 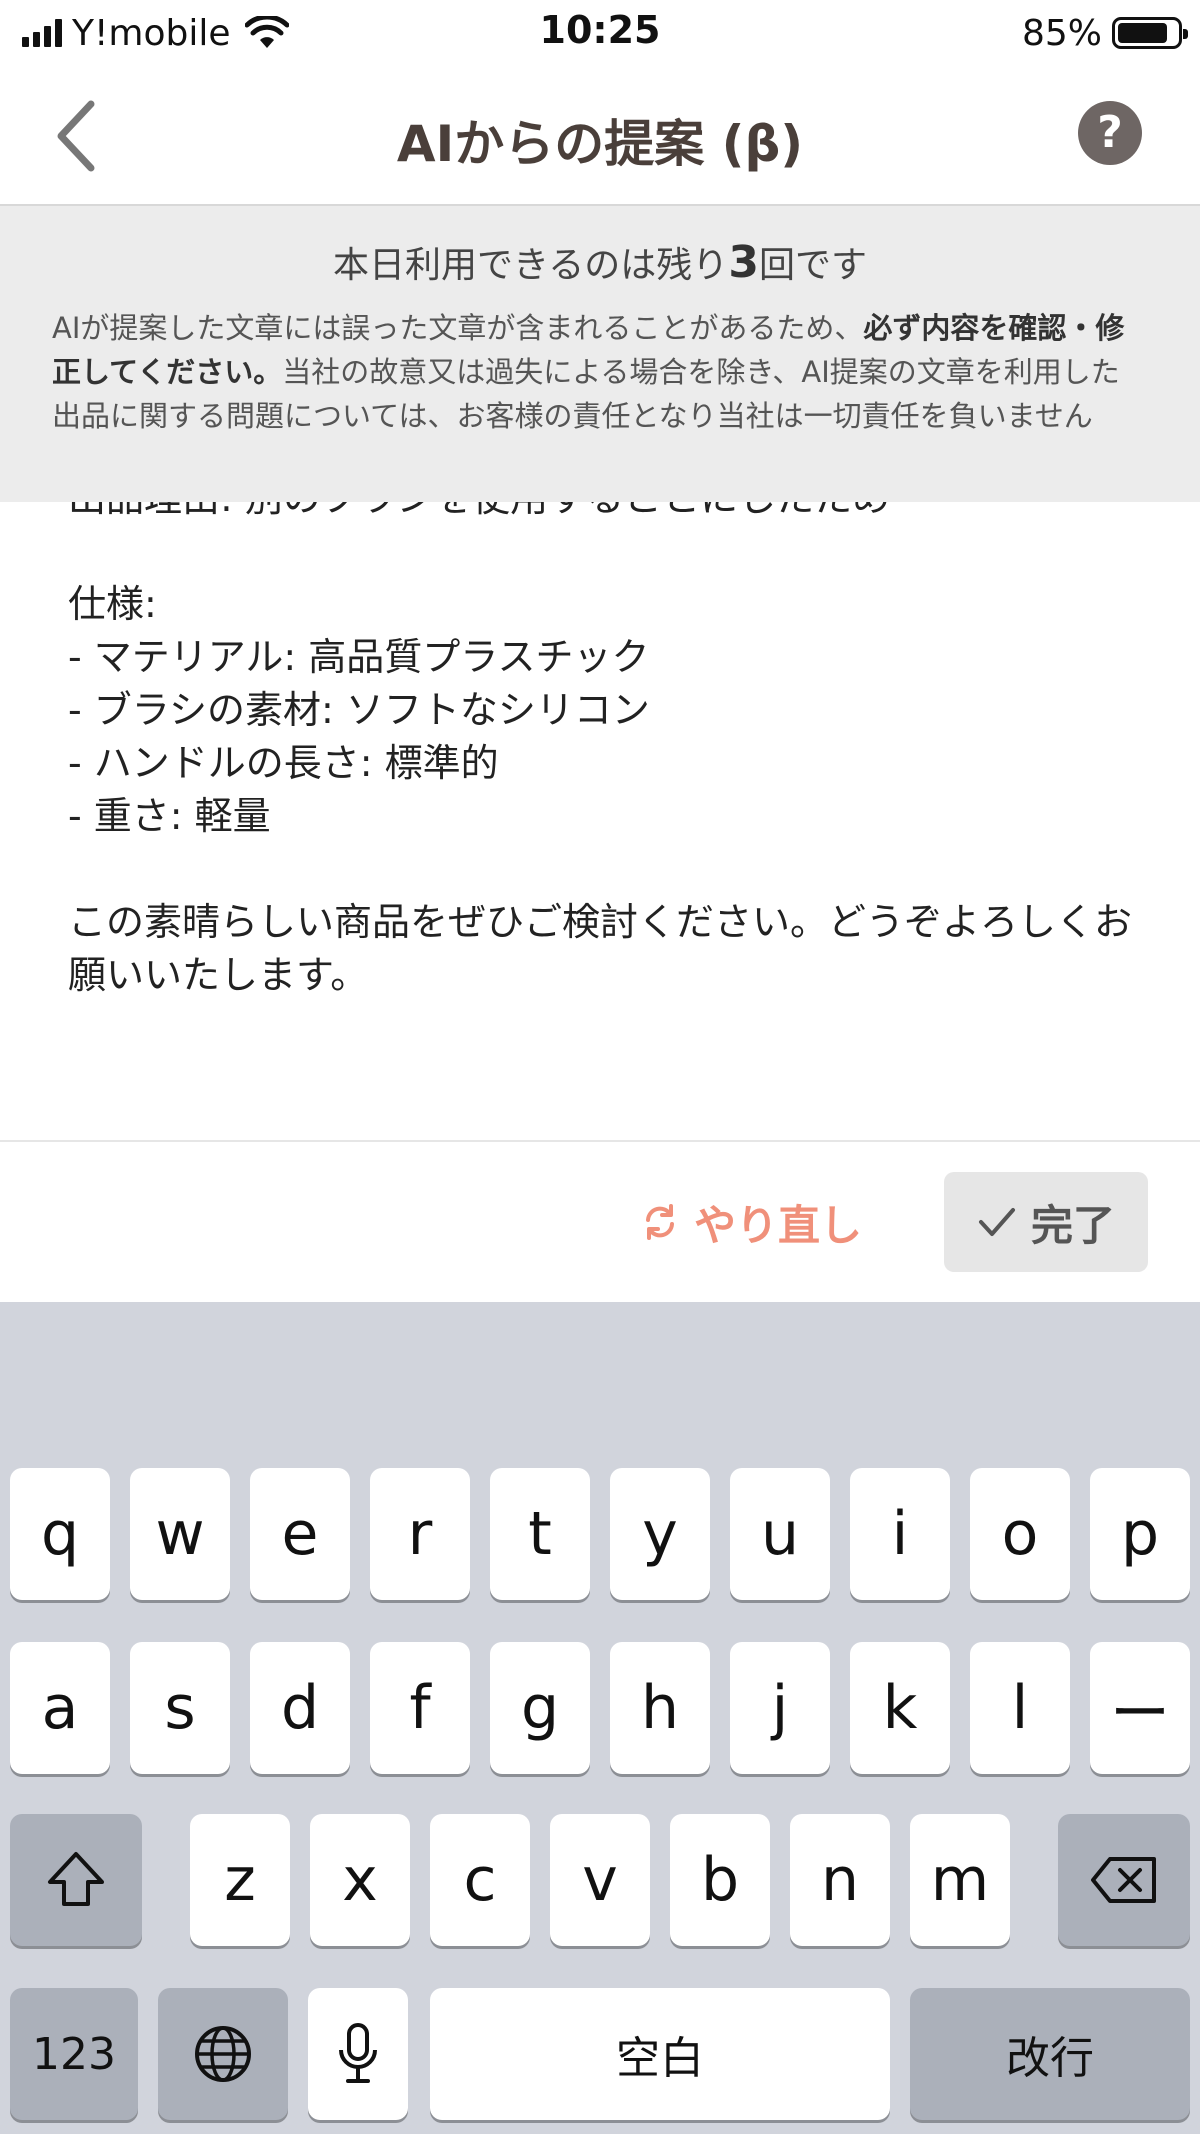 What do you see at coordinates (720, 1880) in the screenshot?
I see `key-row3-5: b` at bounding box center [720, 1880].